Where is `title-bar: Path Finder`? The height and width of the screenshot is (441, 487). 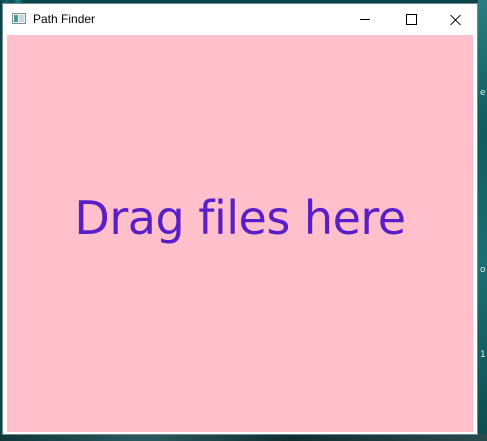 title-bar: Path Finder is located at coordinates (240, 19).